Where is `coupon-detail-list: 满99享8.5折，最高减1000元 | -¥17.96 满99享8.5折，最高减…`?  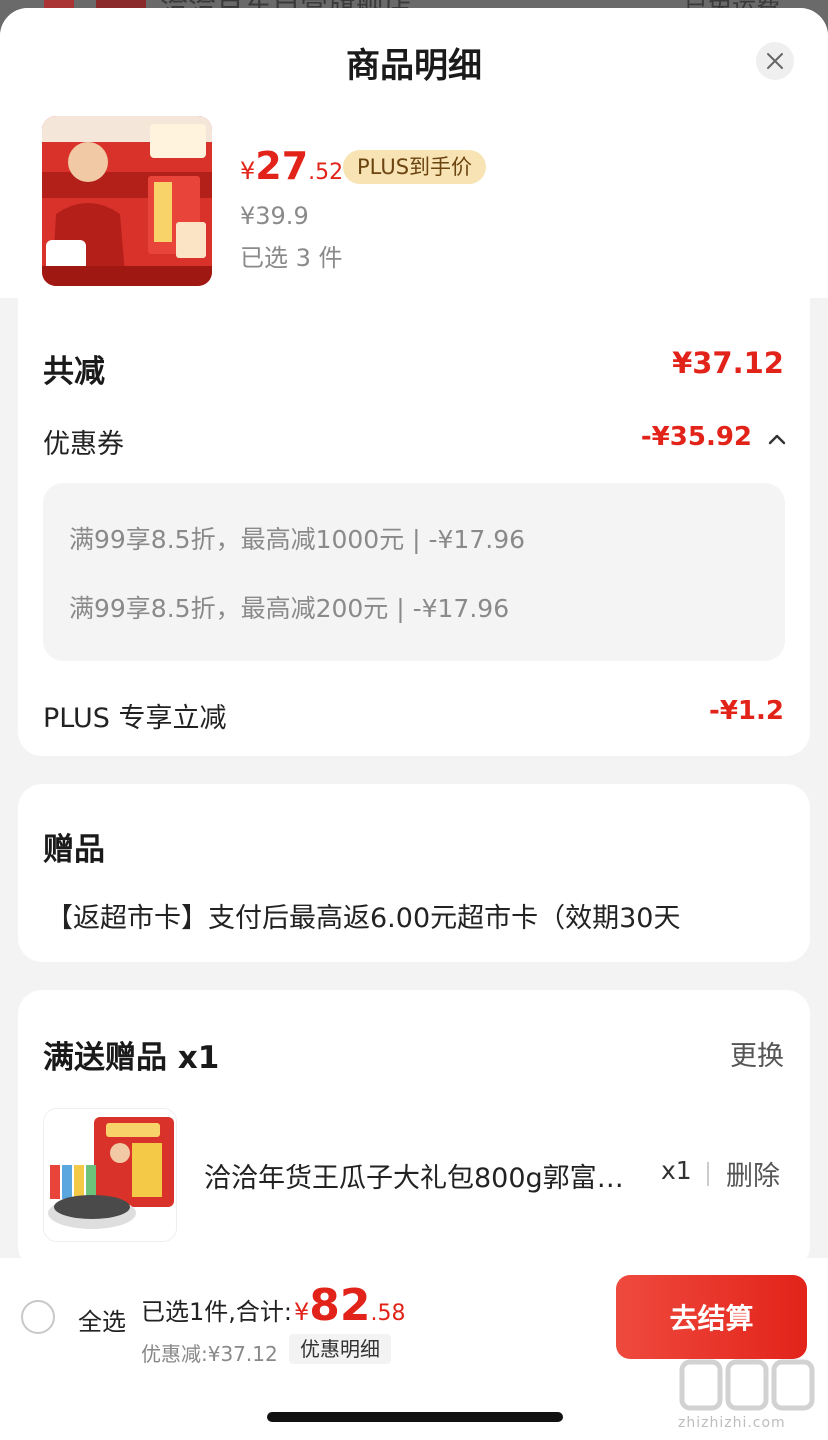
coupon-detail-list: 满99享8.5折，最高减1000元 | -¥17.96 满99享8.5折，最高减… is located at coordinates (414, 572).